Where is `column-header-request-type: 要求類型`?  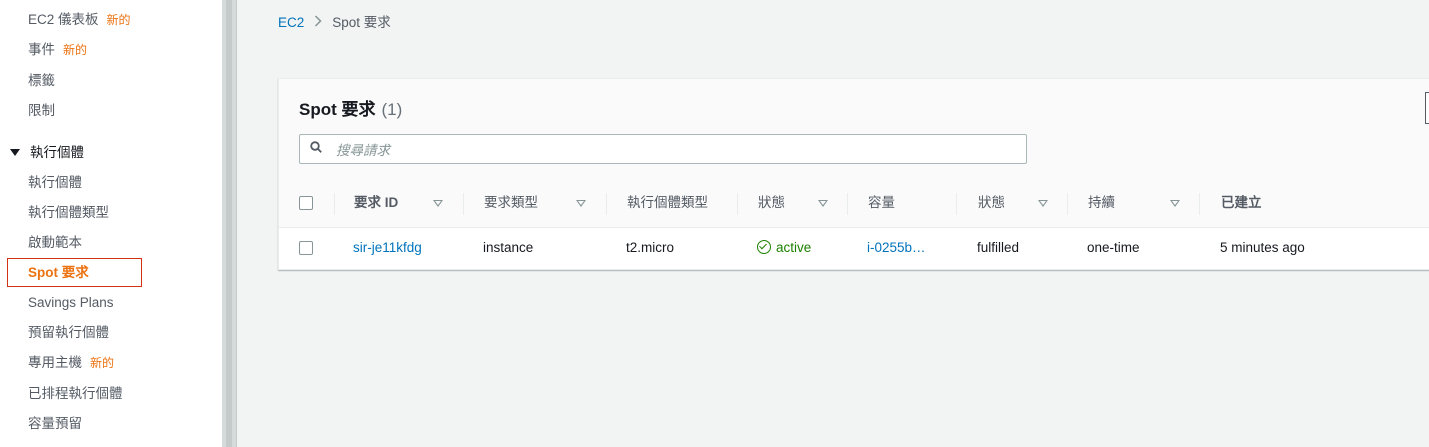
column-header-request-type: 要求類型 is located at coordinates (511, 203).